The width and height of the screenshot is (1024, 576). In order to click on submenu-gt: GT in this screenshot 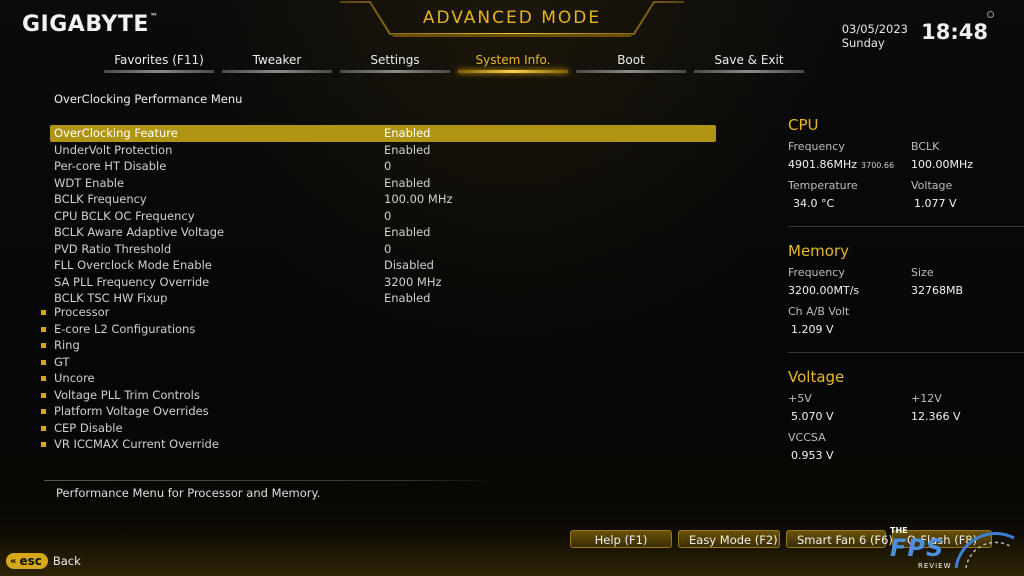, I will do `click(129, 362)`.